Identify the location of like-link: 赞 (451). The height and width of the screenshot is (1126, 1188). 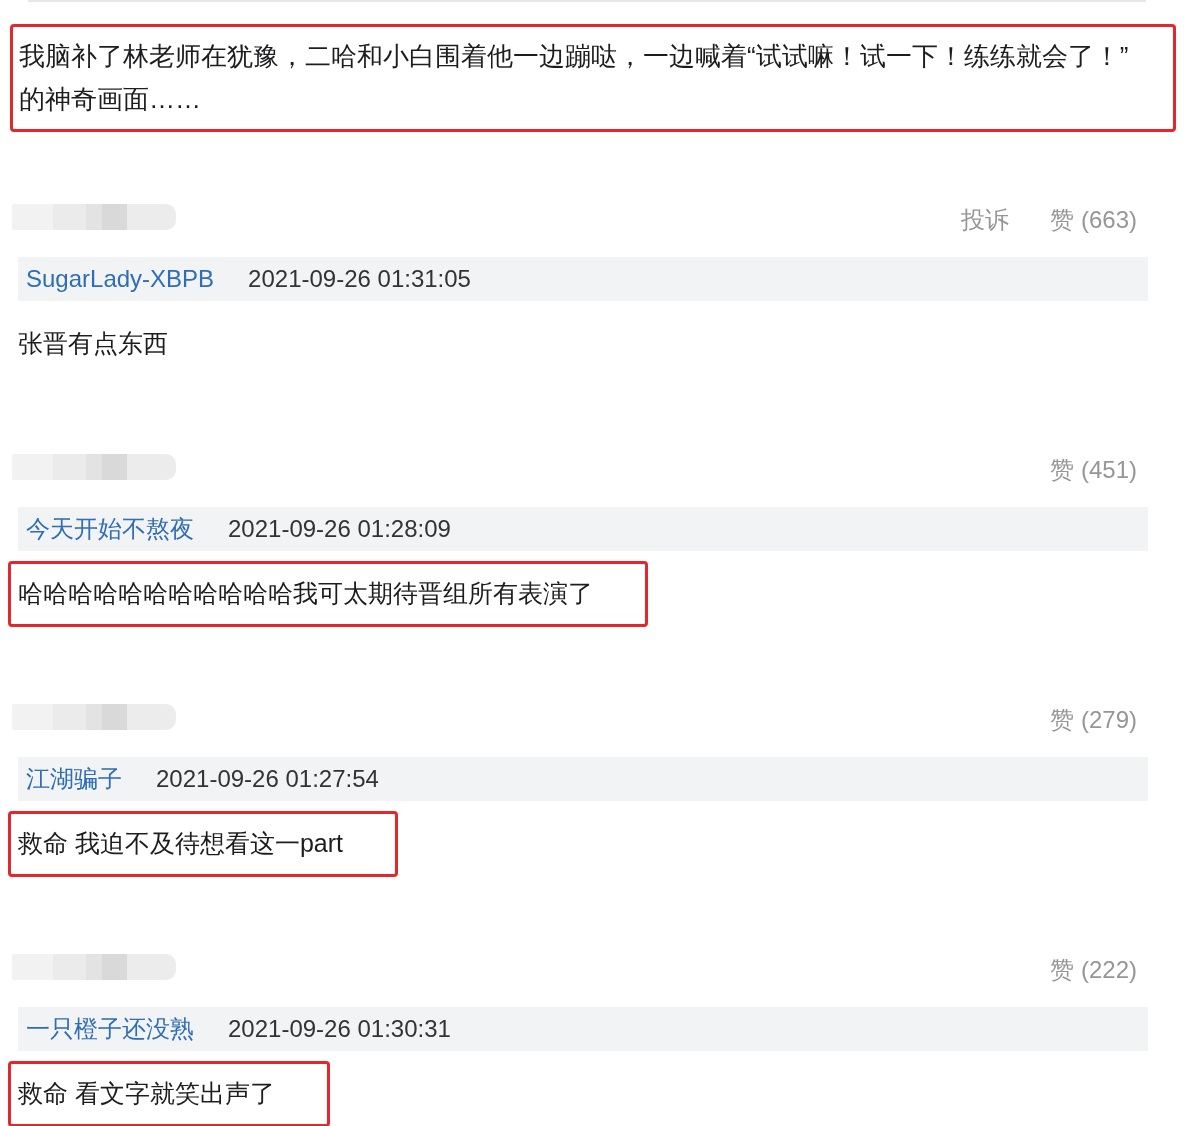
(1093, 470).